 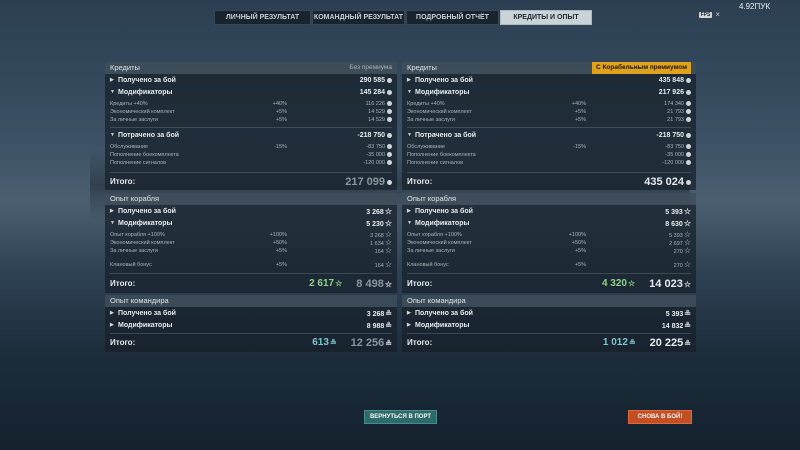 I want to click on top-right-value: 4.92ПУК, so click(x=754, y=6).